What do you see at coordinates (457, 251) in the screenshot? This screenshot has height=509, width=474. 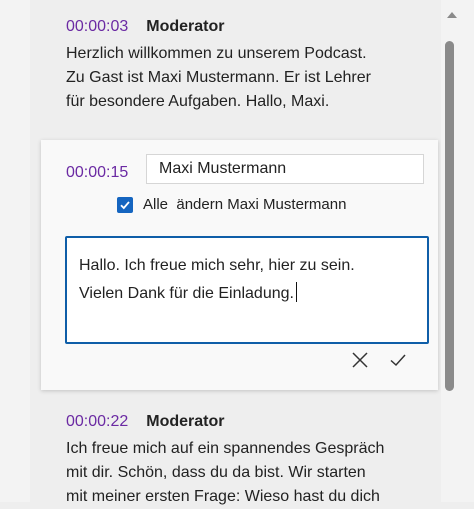 I see `vertical-scrollbar` at bounding box center [457, 251].